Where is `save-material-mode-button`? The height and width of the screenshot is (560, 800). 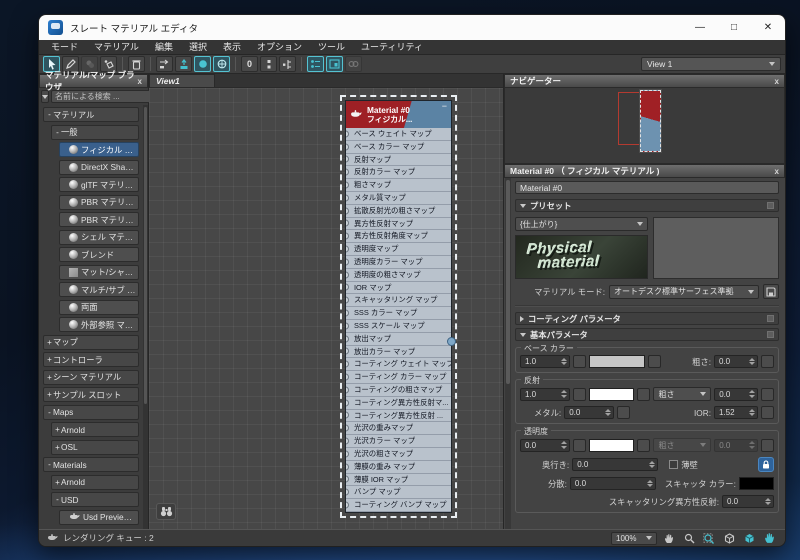 save-material-mode-button is located at coordinates (771, 291).